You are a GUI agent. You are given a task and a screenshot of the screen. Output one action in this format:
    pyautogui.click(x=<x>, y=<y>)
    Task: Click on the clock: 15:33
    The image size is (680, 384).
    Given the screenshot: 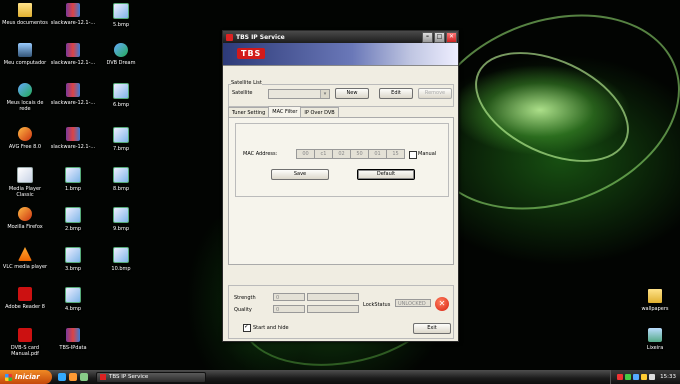 What is the action you would take?
    pyautogui.click(x=668, y=377)
    